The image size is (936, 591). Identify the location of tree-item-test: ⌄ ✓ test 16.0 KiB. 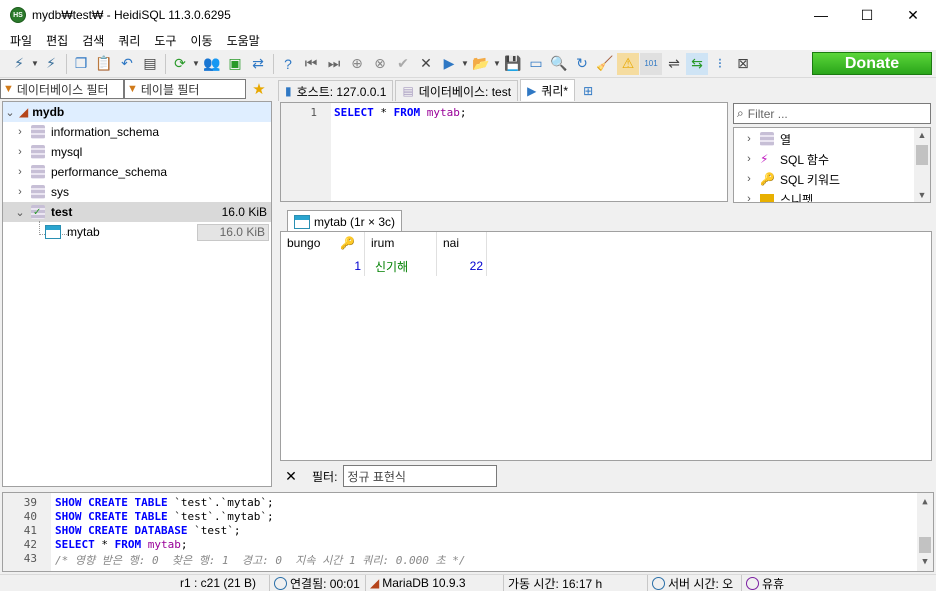
(137, 212).